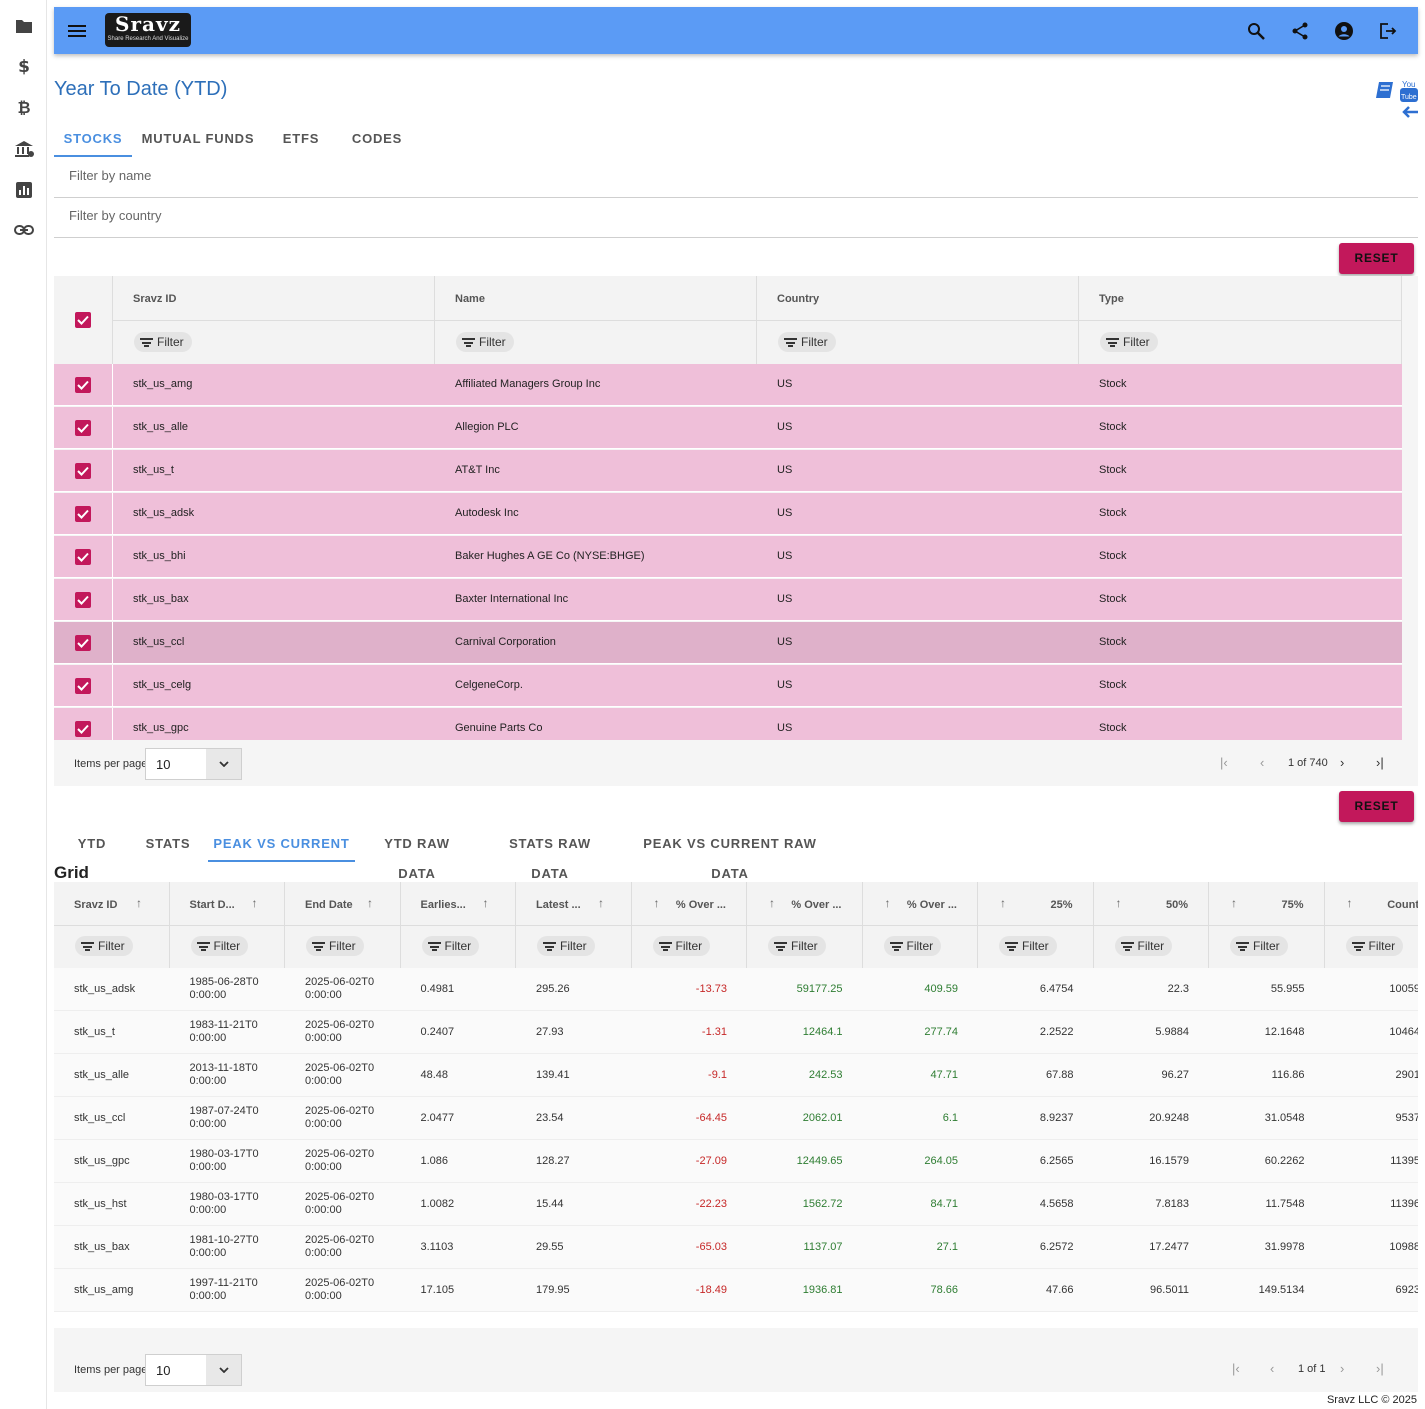 The image size is (1425, 1409). What do you see at coordinates (148, 30) in the screenshot?
I see `sravz-logo: Sravz Share Research And Visualize` at bounding box center [148, 30].